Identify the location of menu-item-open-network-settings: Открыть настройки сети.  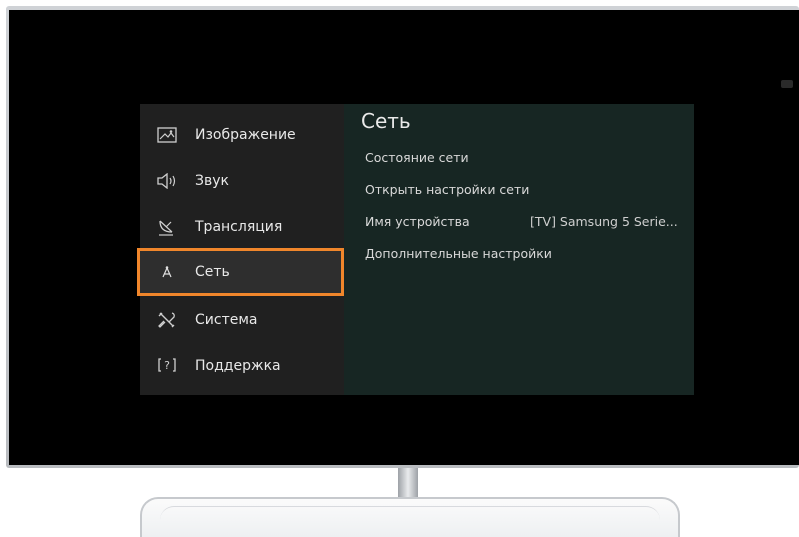
(447, 189).